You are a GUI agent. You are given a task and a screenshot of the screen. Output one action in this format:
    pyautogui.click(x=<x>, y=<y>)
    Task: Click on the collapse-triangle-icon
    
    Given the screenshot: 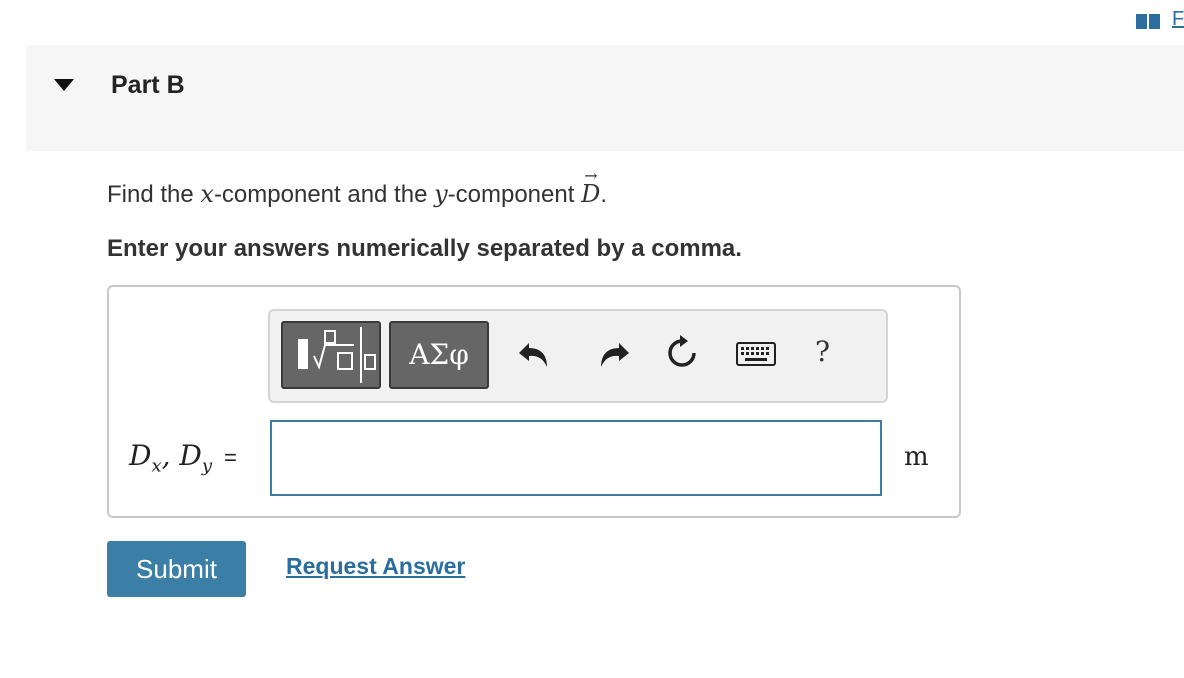 What is the action you would take?
    pyautogui.click(x=64, y=85)
    